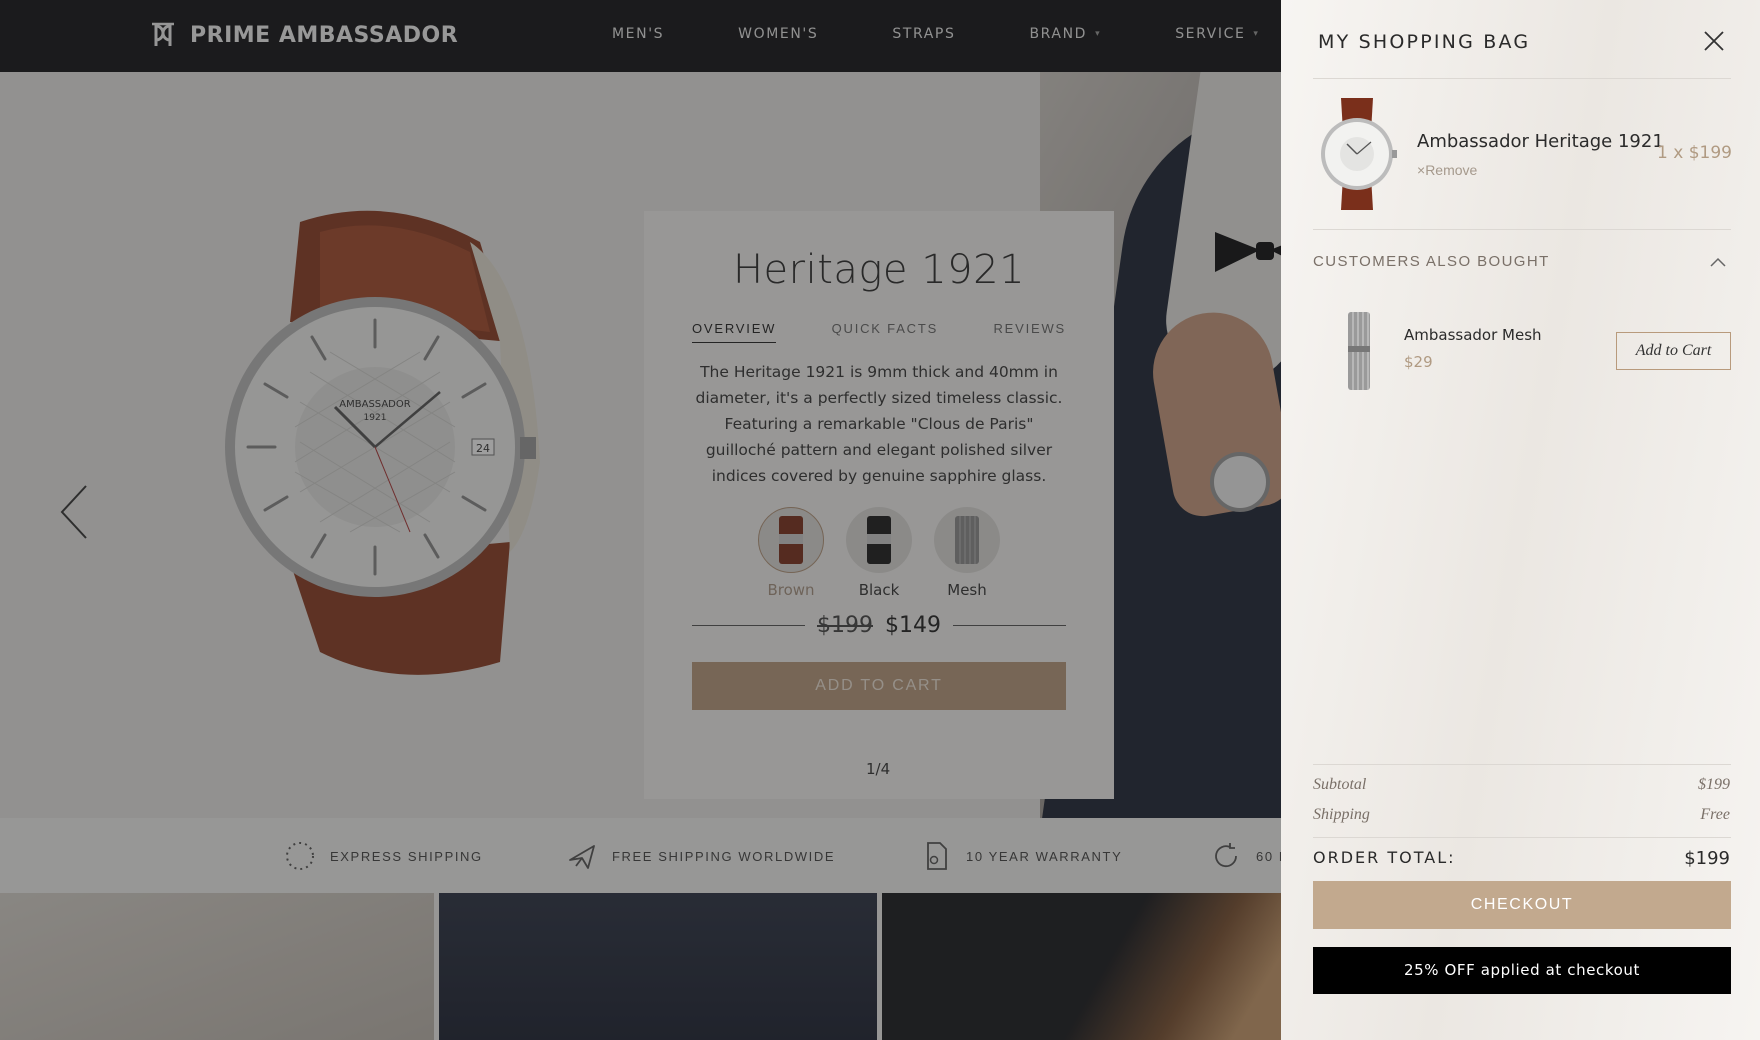 The width and height of the screenshot is (1760, 1040). I want to click on subtotal-label: Subtotal, so click(1340, 784).